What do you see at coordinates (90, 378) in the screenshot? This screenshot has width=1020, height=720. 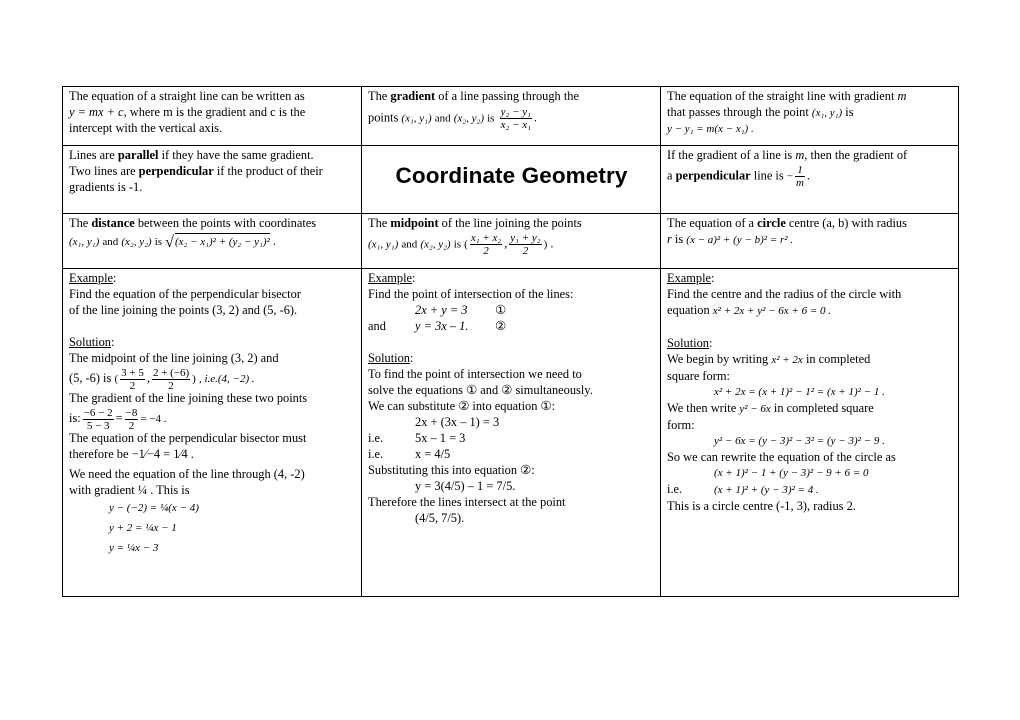 I see `text: (5, -6) is` at bounding box center [90, 378].